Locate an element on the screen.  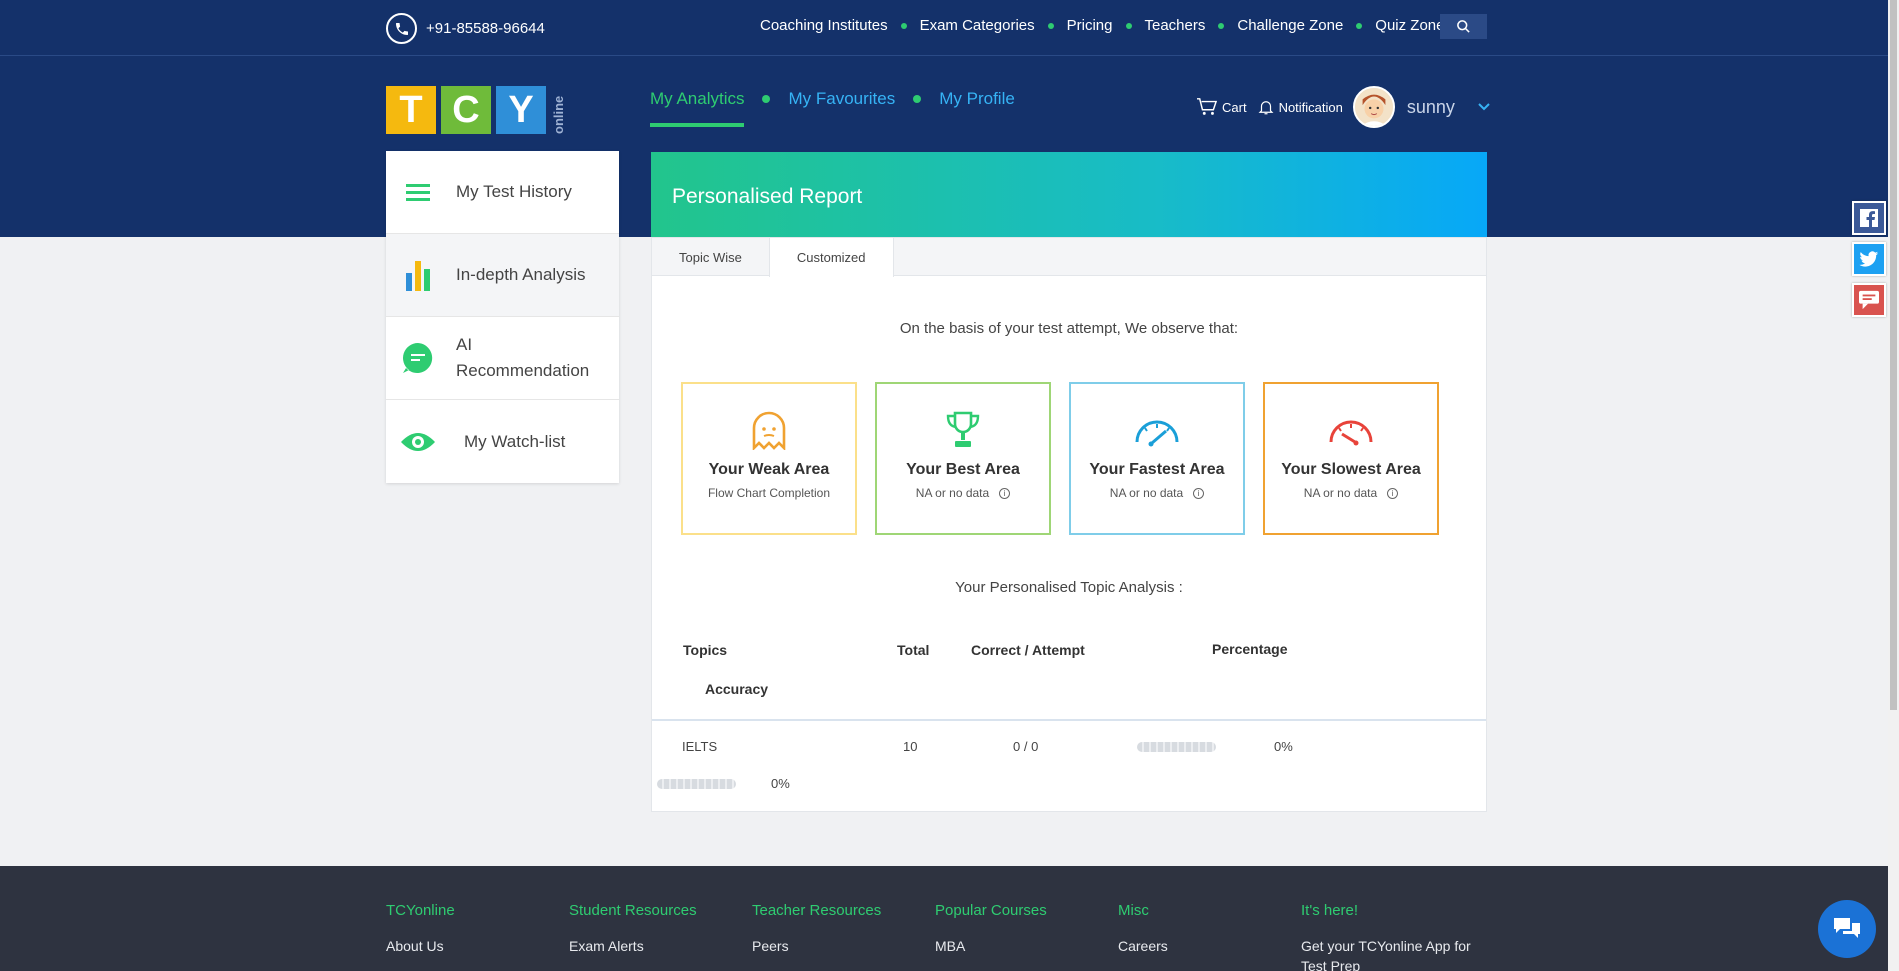
cell-topic: IELTS is located at coordinates (700, 746).